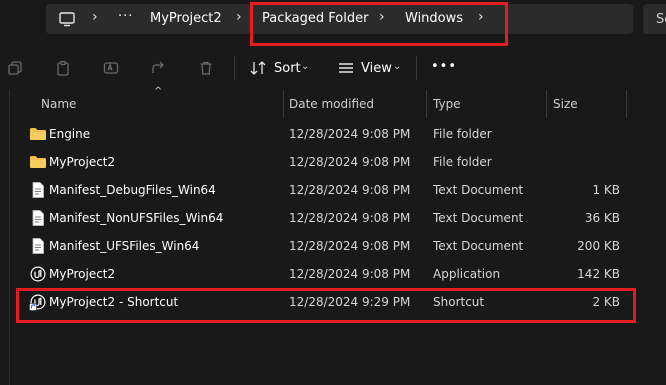  Describe the element at coordinates (70, 134) in the screenshot. I see `file-name: Engine` at that location.